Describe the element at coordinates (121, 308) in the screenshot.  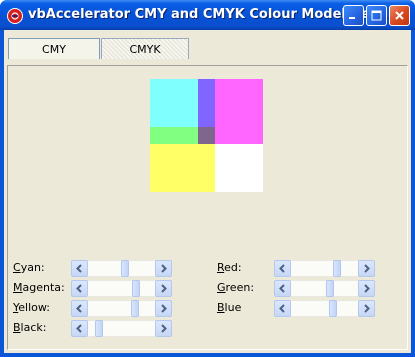
I see `yellow-slider` at that location.